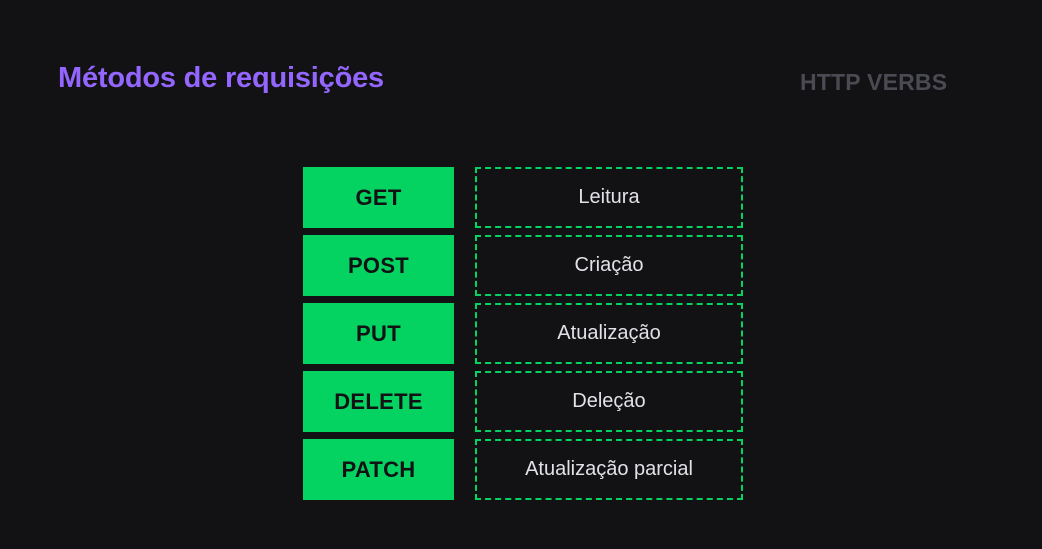  I want to click on verb-badge-put: PUT, so click(378, 333).